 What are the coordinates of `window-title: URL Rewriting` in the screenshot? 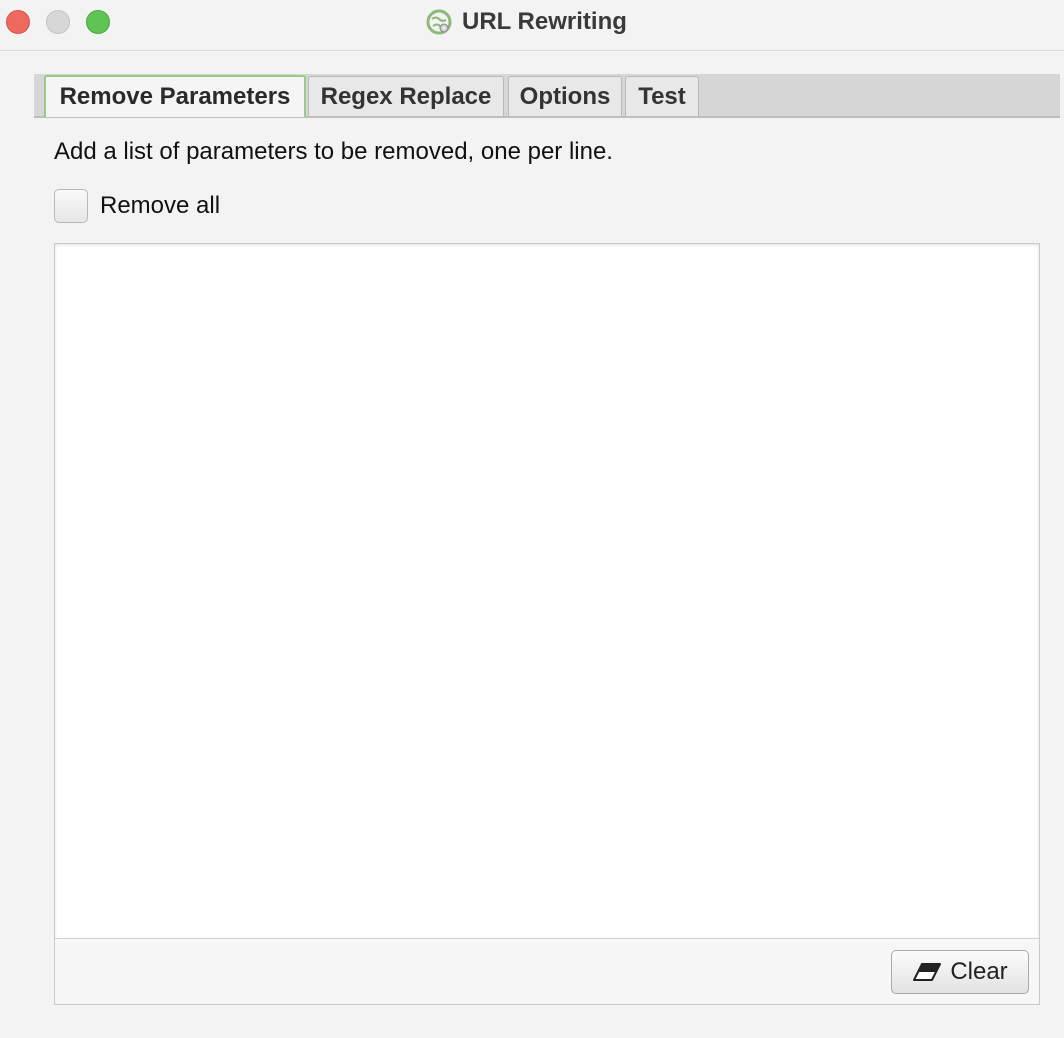 It's located at (525, 22).